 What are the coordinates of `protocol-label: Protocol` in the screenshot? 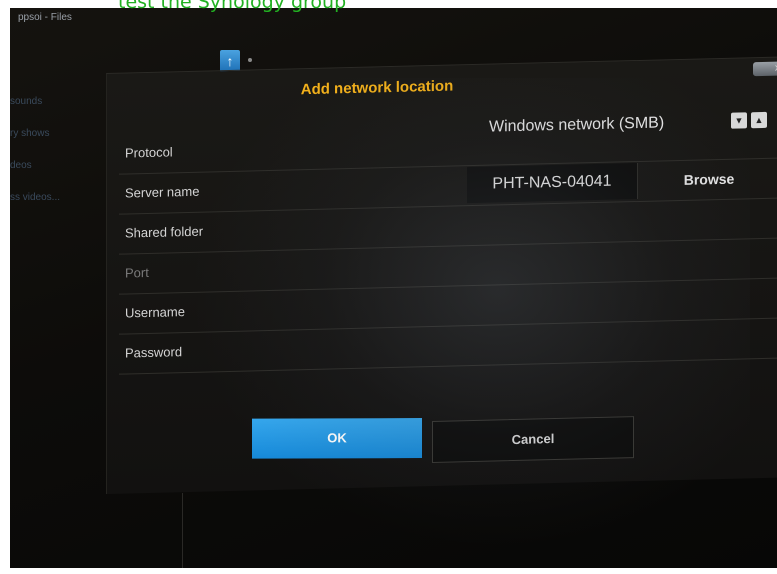 It's located at (149, 152).